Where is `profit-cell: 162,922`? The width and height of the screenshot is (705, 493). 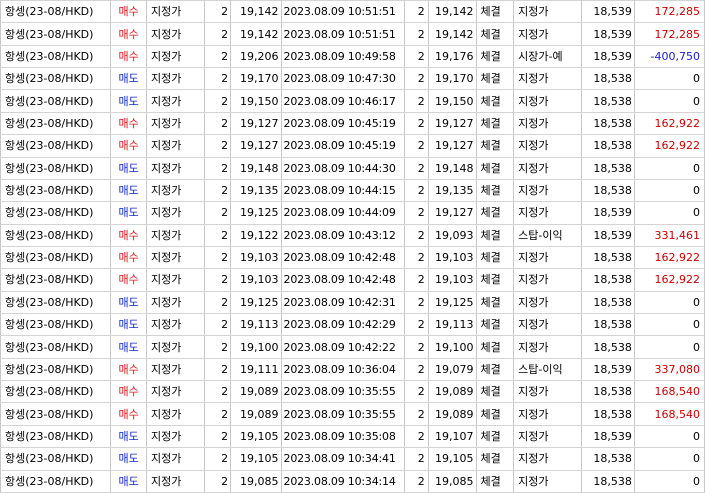
profit-cell: 162,922 is located at coordinates (669, 258).